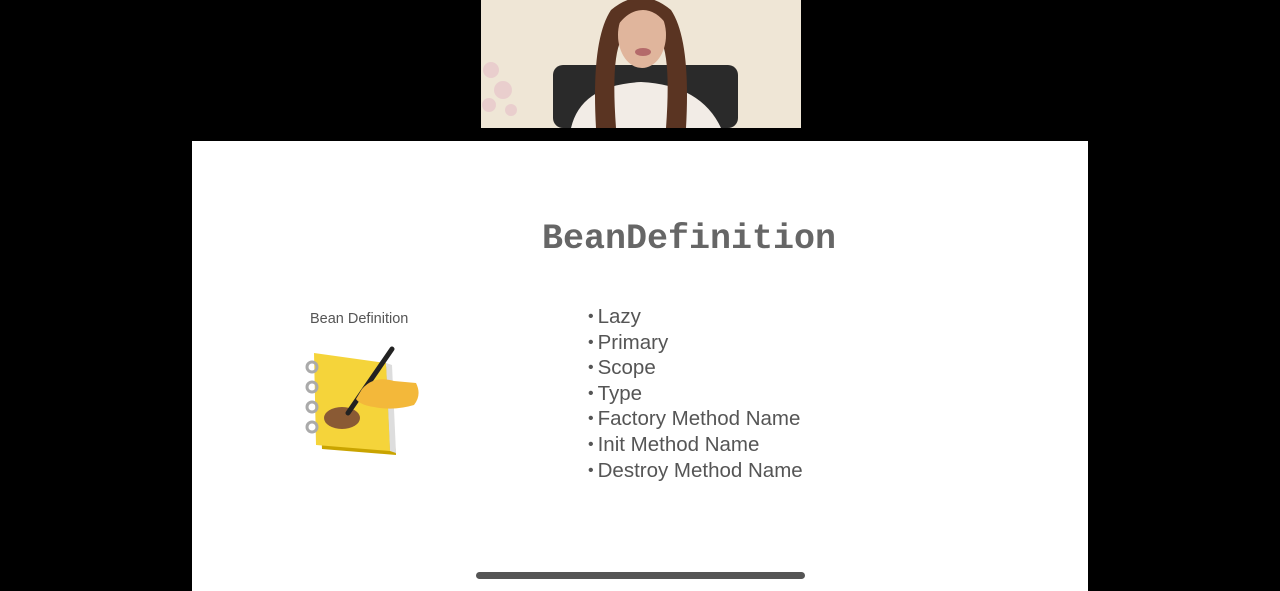 The height and width of the screenshot is (591, 1280). I want to click on notebook-bean-icon, so click(362, 400).